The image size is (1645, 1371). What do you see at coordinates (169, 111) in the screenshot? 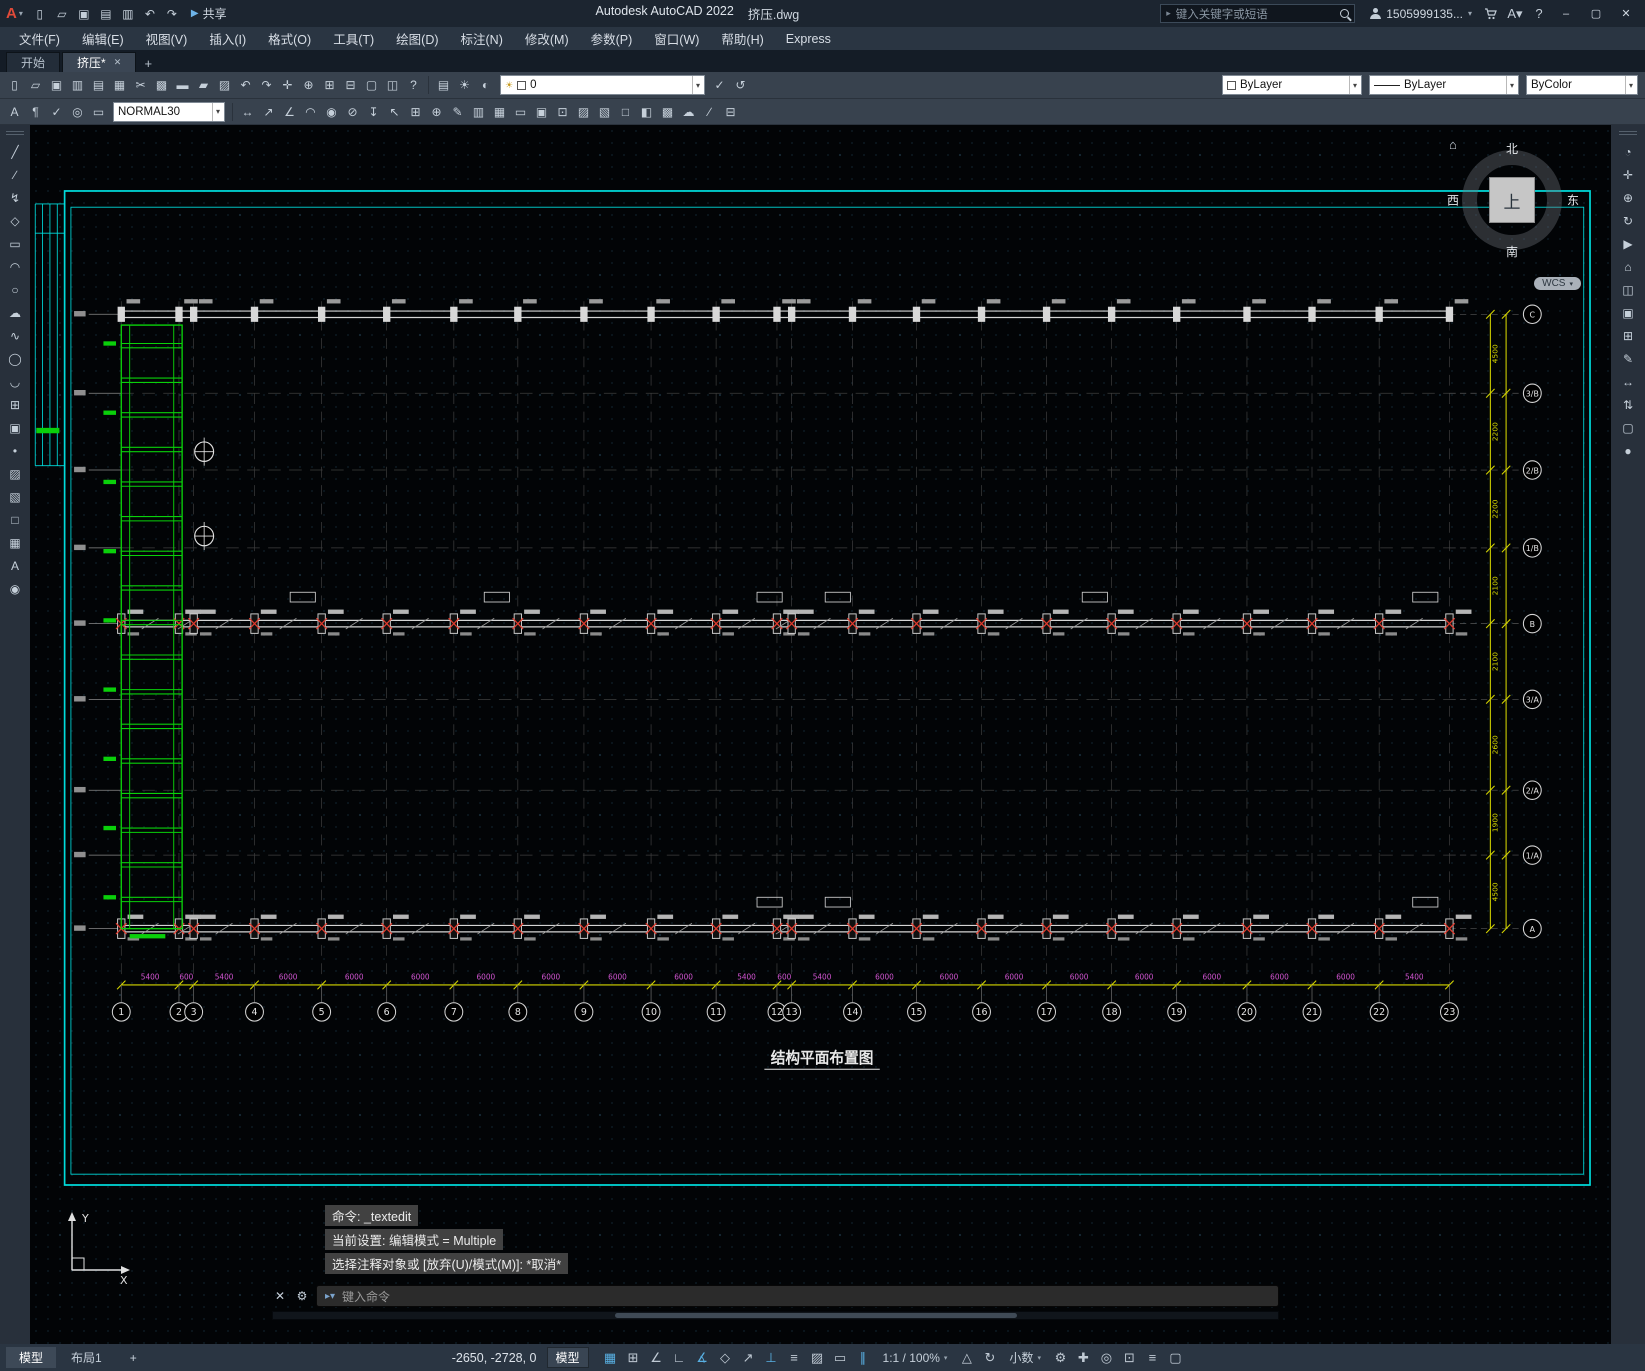
I see `text-style-dropdown: NORMAL30 ▾` at bounding box center [169, 111].